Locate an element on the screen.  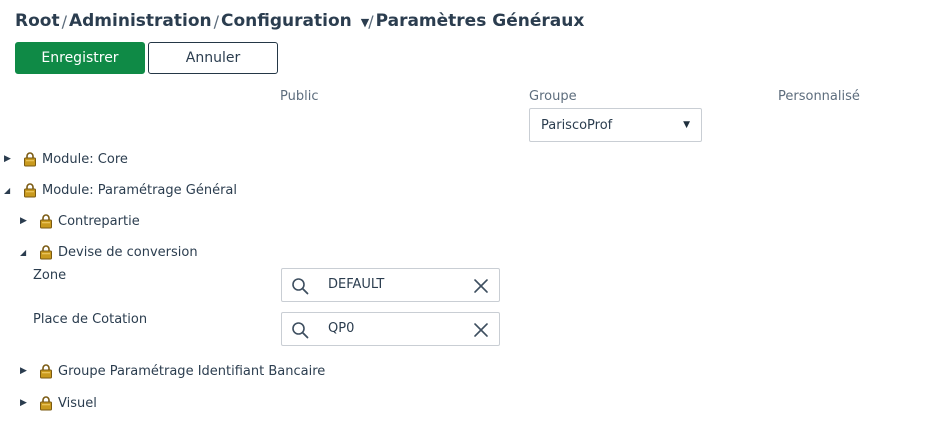
tree-item-label: Devise de conversion is located at coordinates (128, 252).